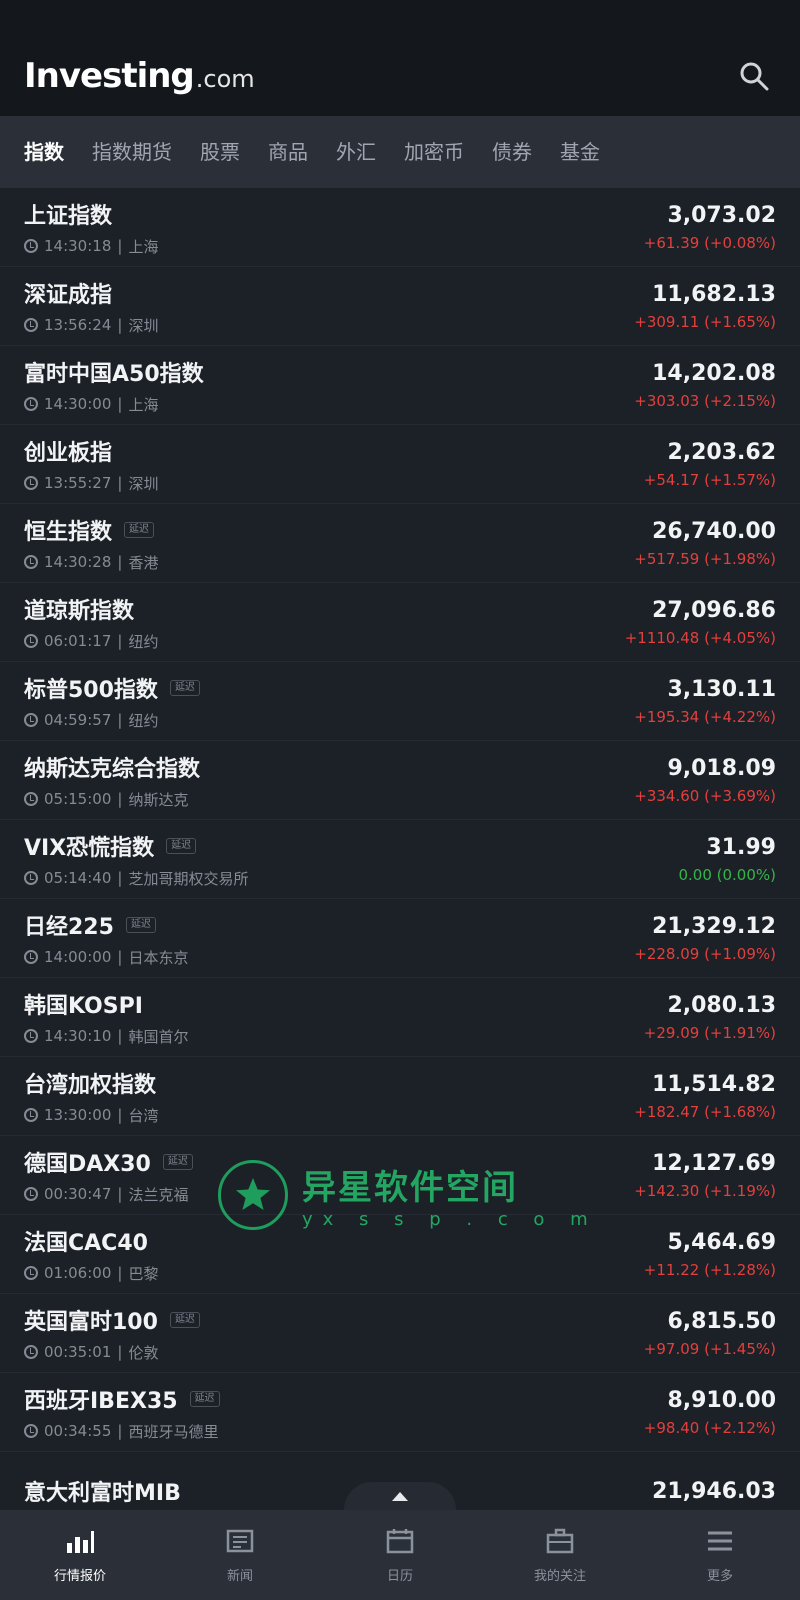 This screenshot has width=800, height=1600. What do you see at coordinates (721, 215) in the screenshot?
I see `quote-price: 3,073.02` at bounding box center [721, 215].